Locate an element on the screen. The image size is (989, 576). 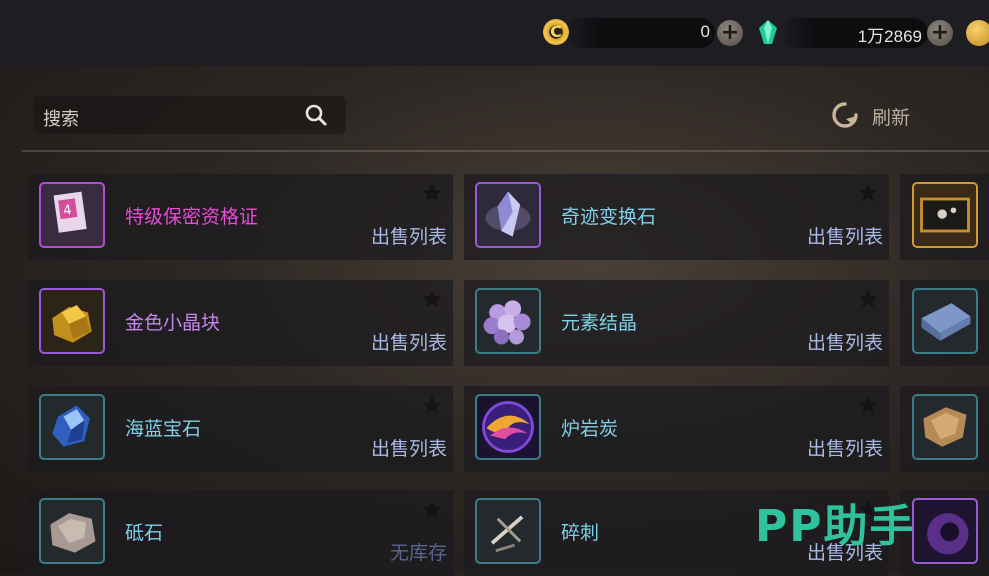
whetstone-icon is located at coordinates (72, 531).